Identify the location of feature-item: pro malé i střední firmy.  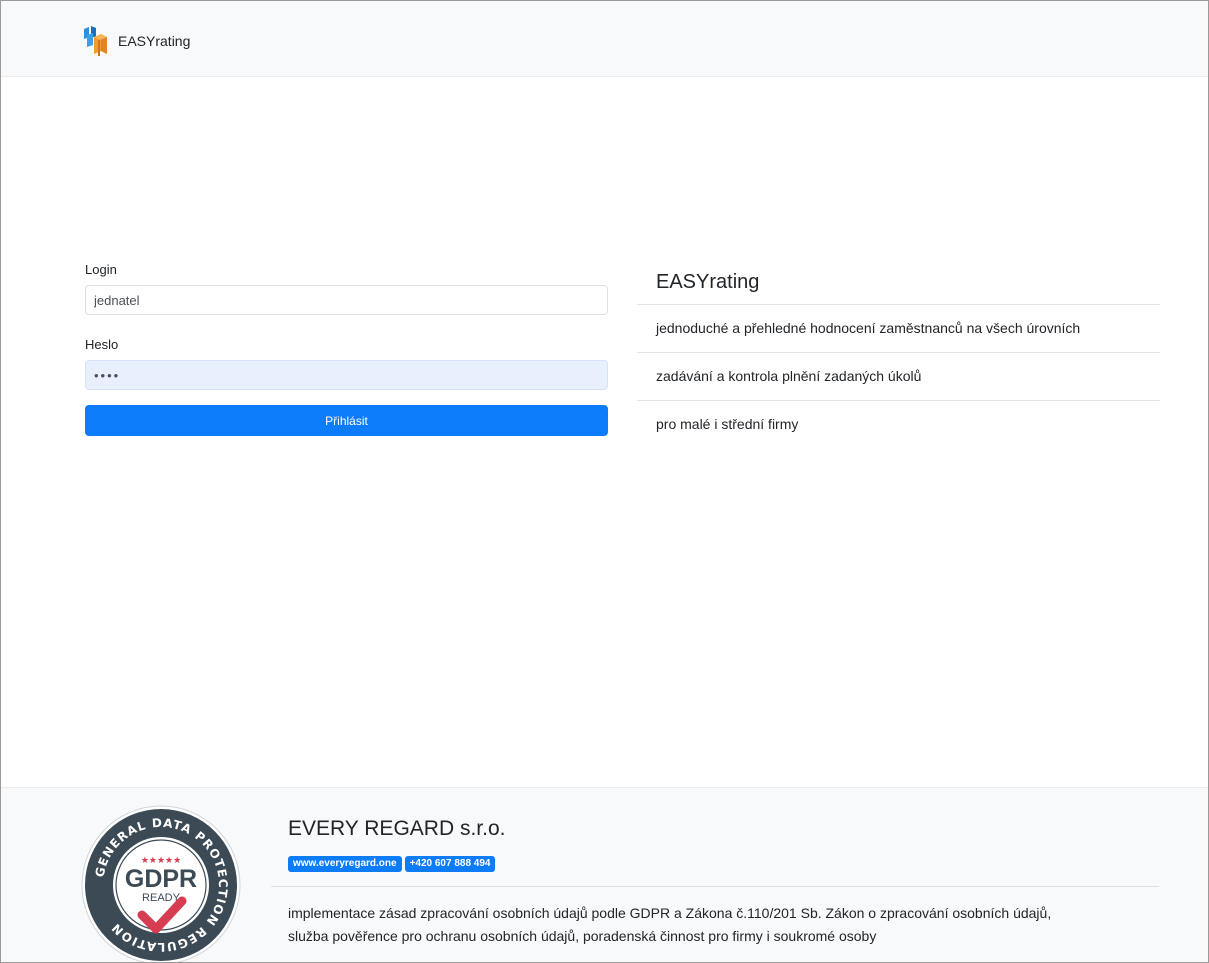
(727, 424).